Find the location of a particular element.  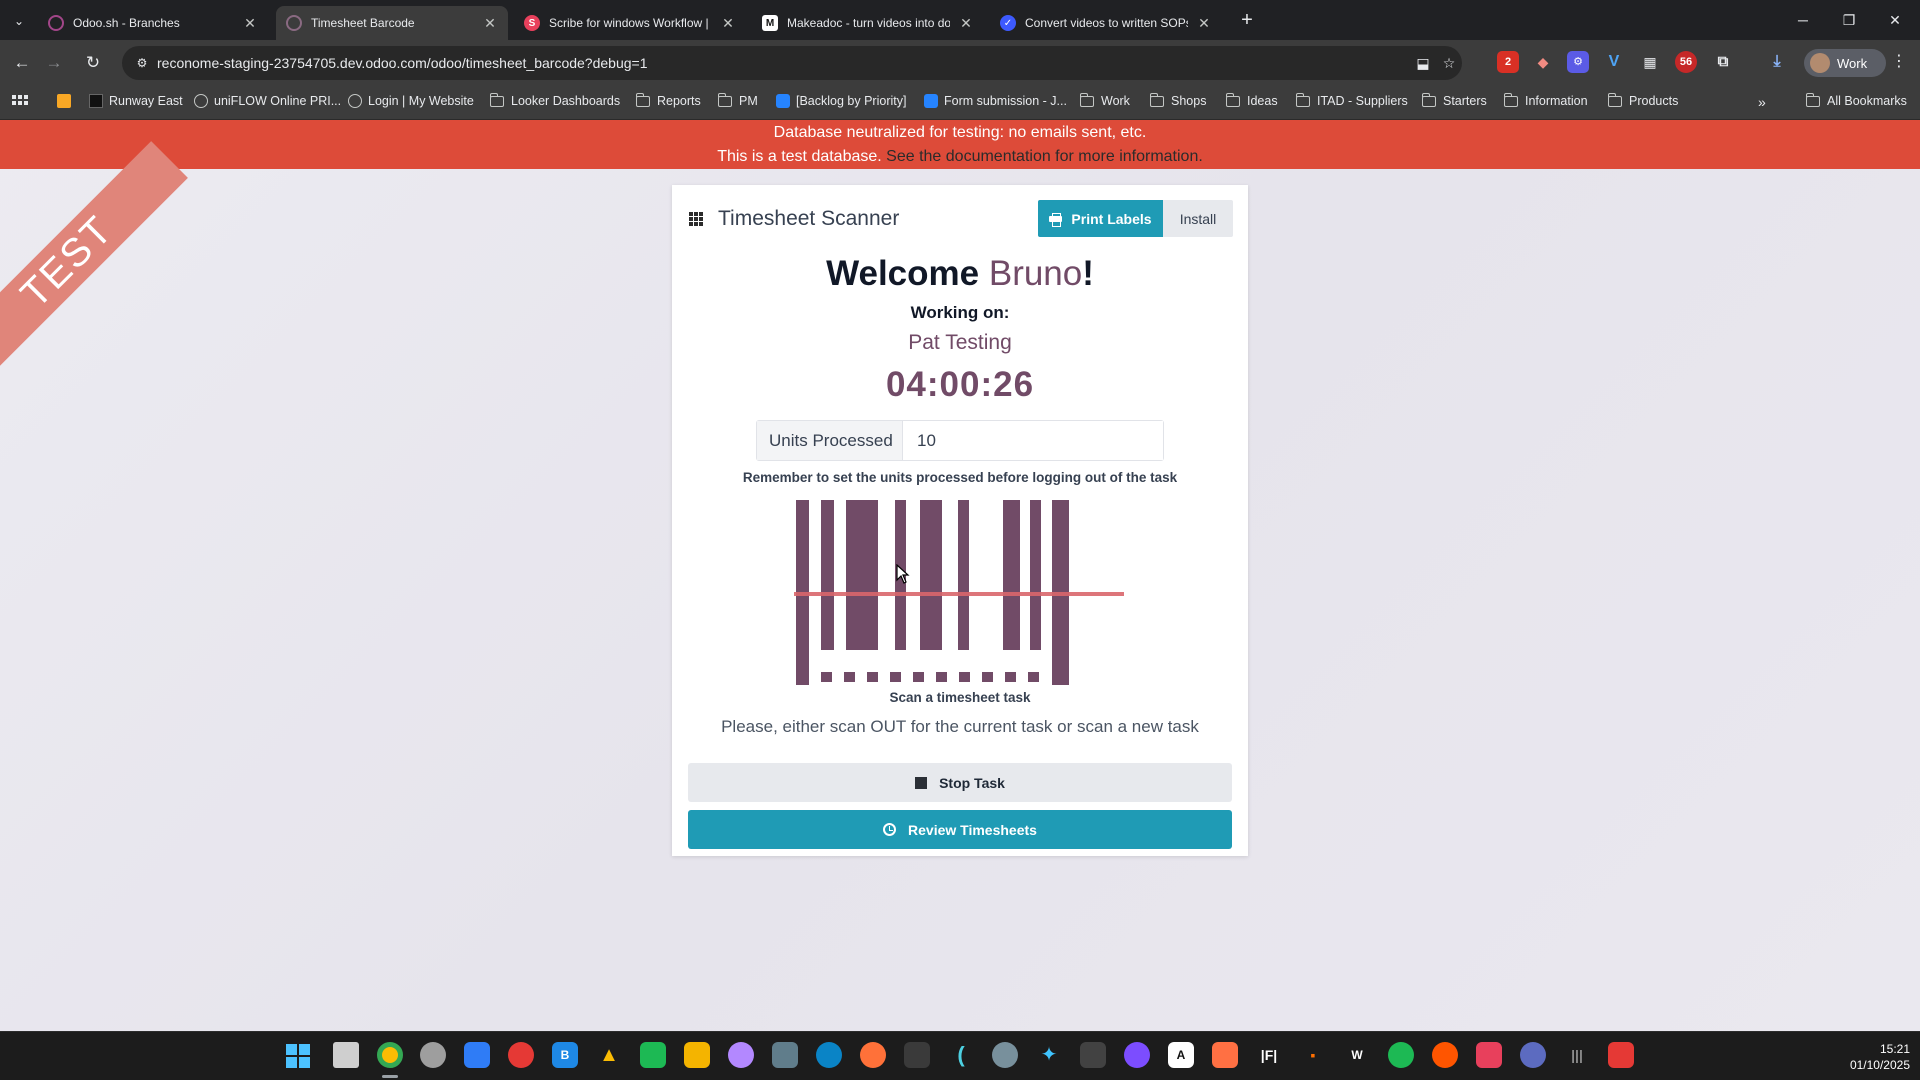

task-view-icon is located at coordinates (346, 1055).